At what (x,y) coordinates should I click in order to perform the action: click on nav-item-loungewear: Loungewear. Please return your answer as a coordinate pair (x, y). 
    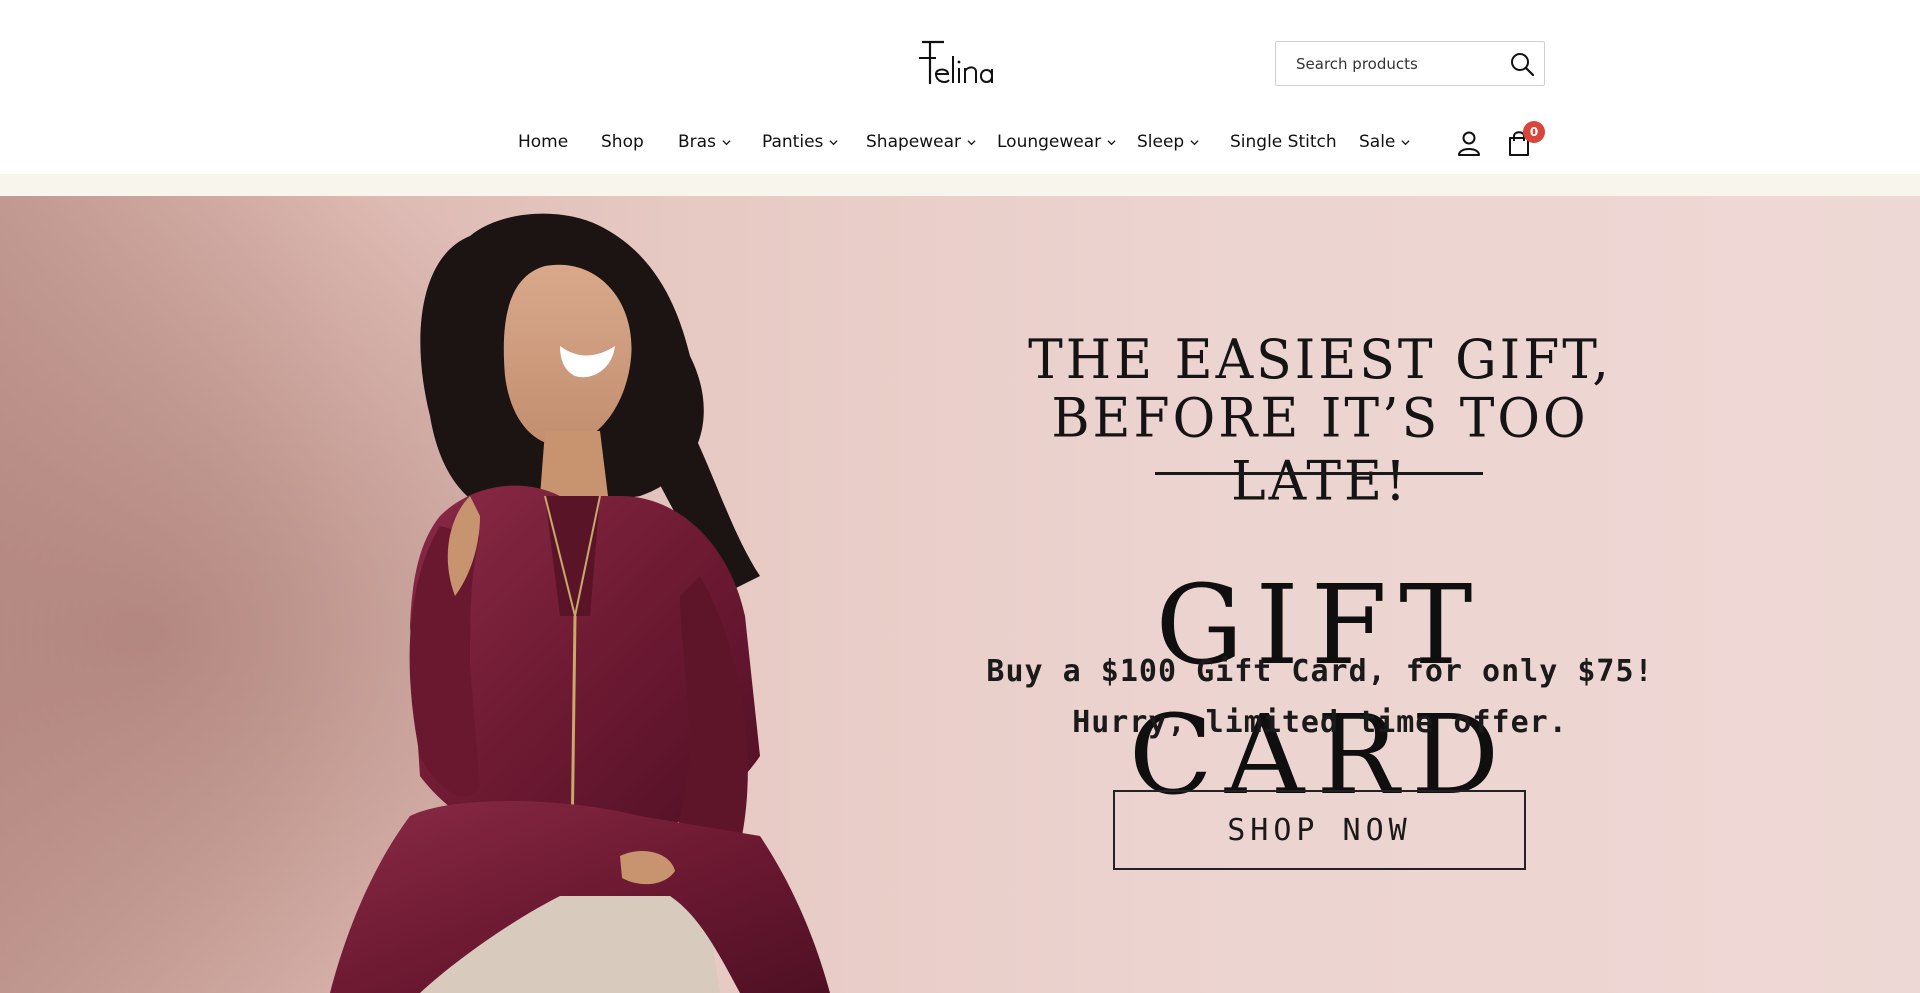
    Looking at the image, I should click on (1056, 142).